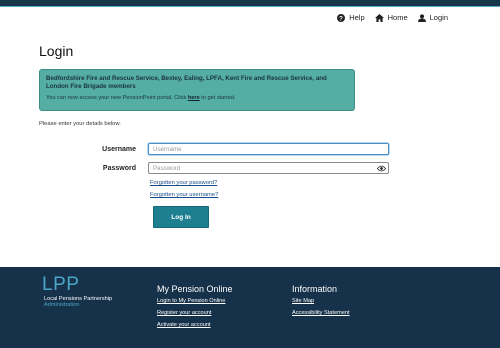 This screenshot has width=500, height=348. I want to click on footer-sitemap-link: Site Map, so click(303, 301).